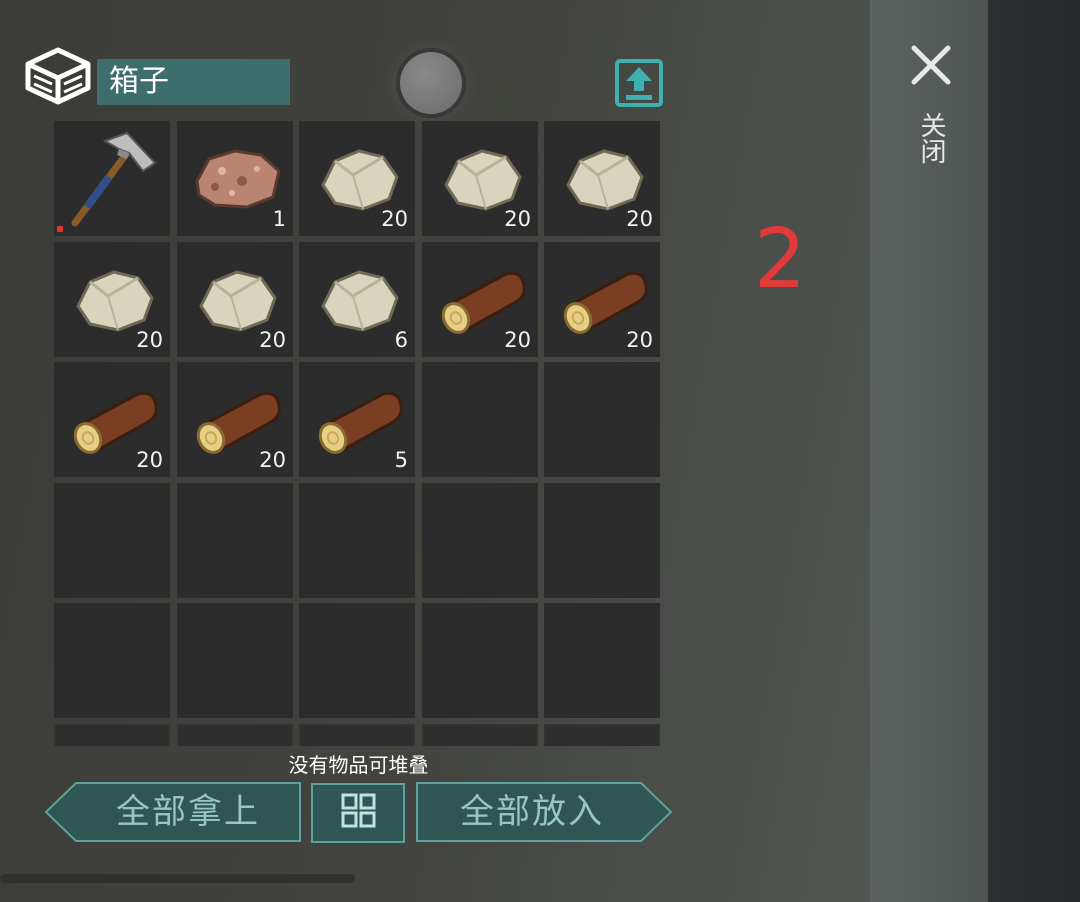  I want to click on item-count: 1, so click(279, 219).